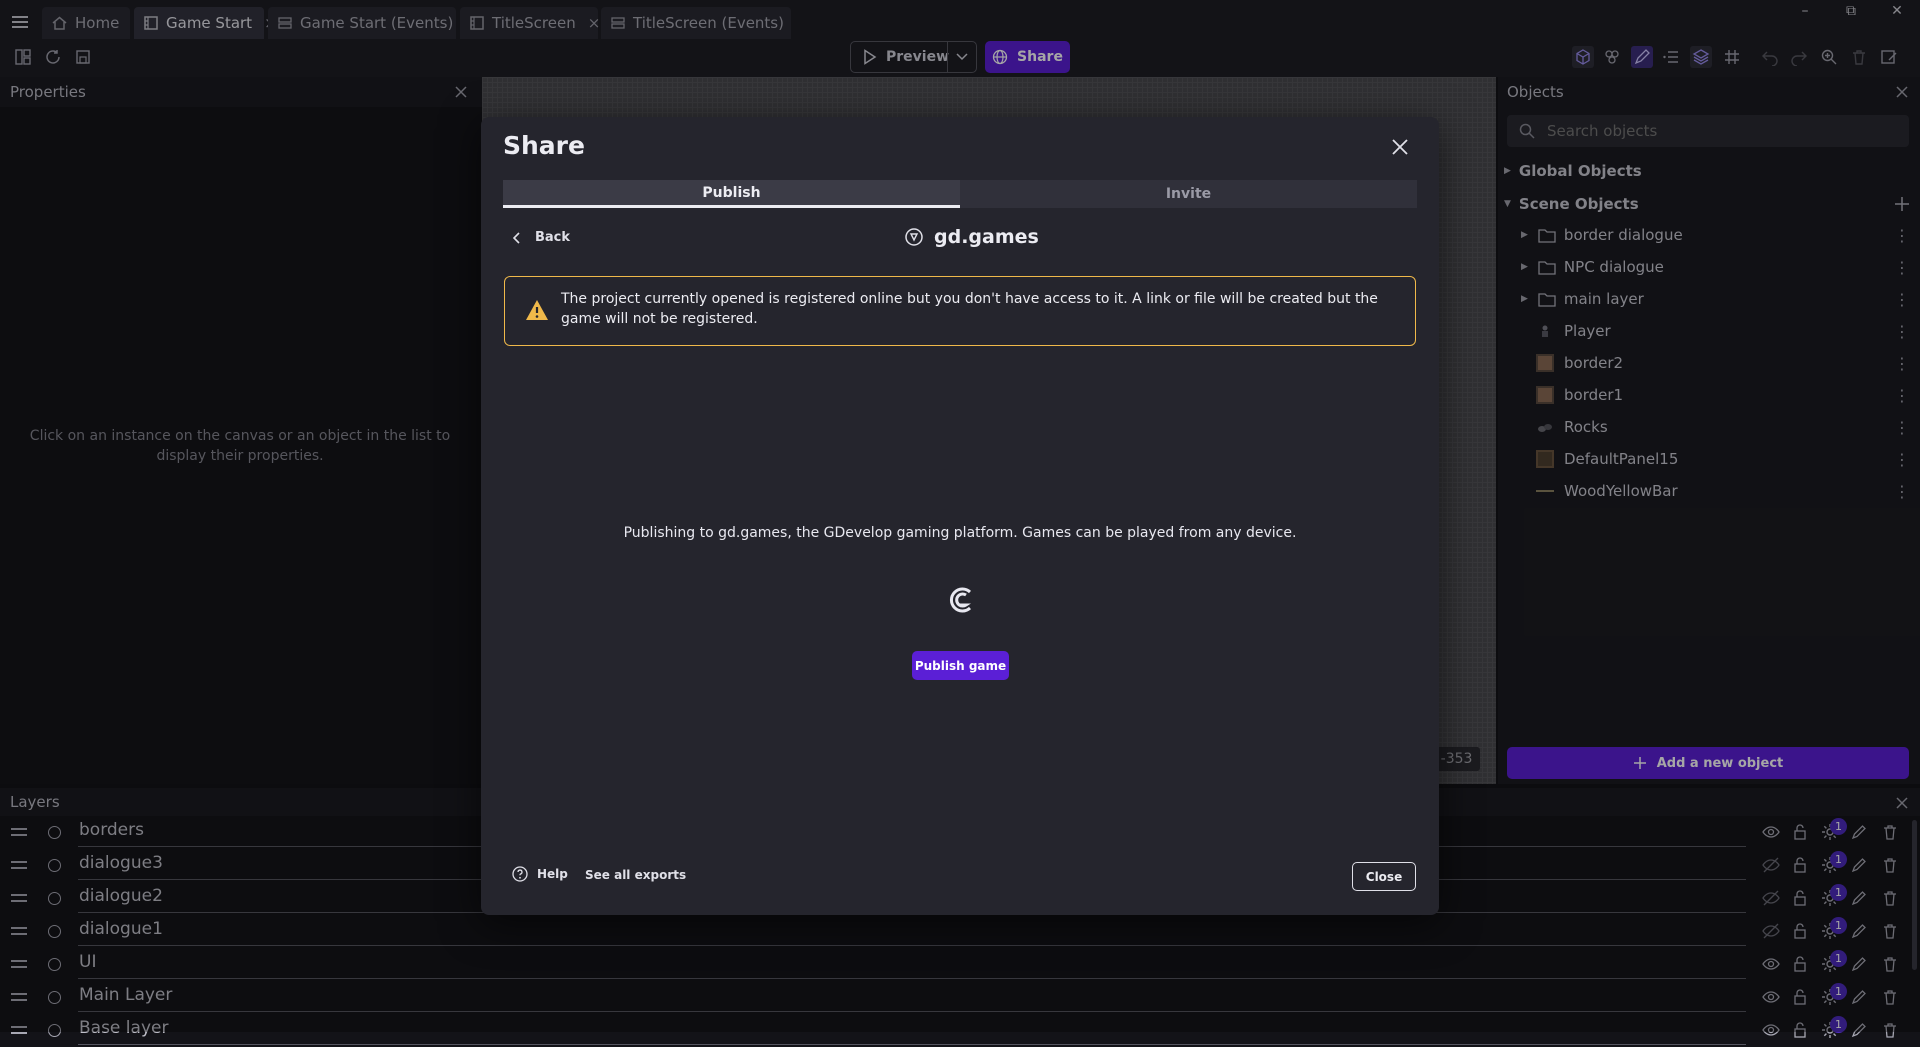  What do you see at coordinates (552, 874) in the screenshot?
I see `help-label: Help` at bounding box center [552, 874].